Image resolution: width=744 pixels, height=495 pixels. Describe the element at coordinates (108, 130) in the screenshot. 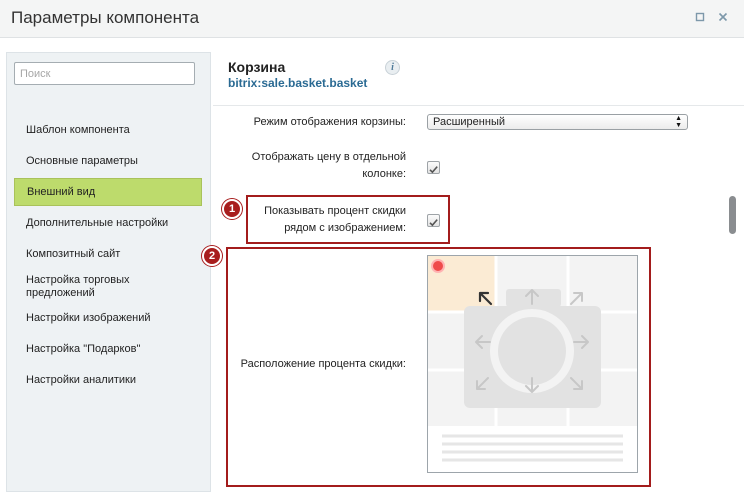

I see `sidebar-item-template: Шаблон компонента` at that location.